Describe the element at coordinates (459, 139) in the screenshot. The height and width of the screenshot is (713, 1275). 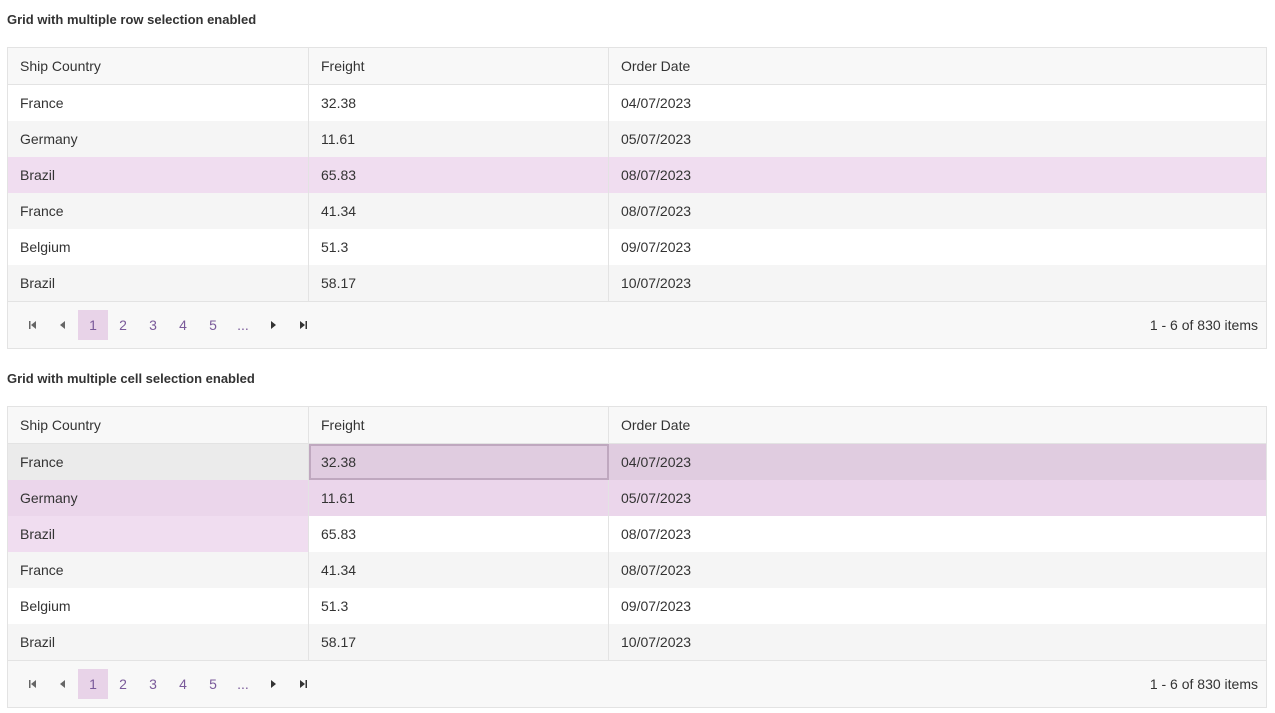
I see `cell-freight: 11.61` at that location.